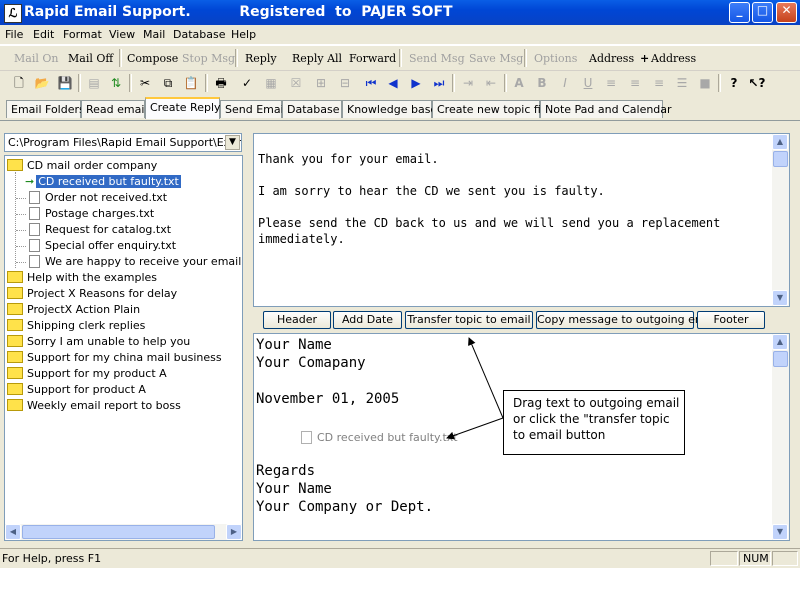  I want to click on callout-arrows, so click(475, 388).